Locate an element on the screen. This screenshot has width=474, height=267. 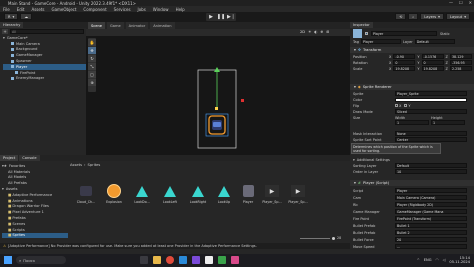
tree-item-selected: ■ Sprites is located at coordinates (35, 235).